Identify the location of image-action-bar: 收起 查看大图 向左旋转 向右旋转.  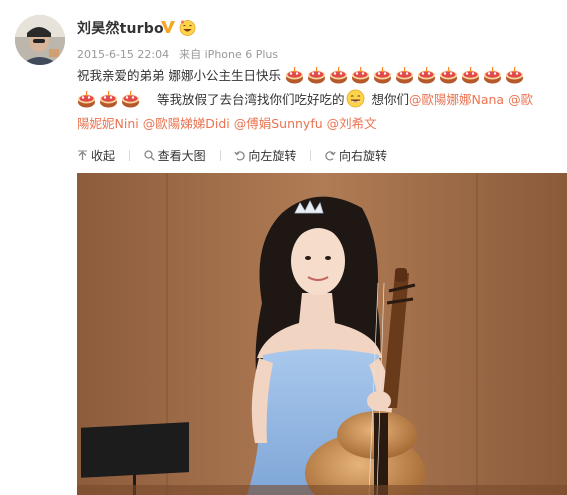
(237, 156).